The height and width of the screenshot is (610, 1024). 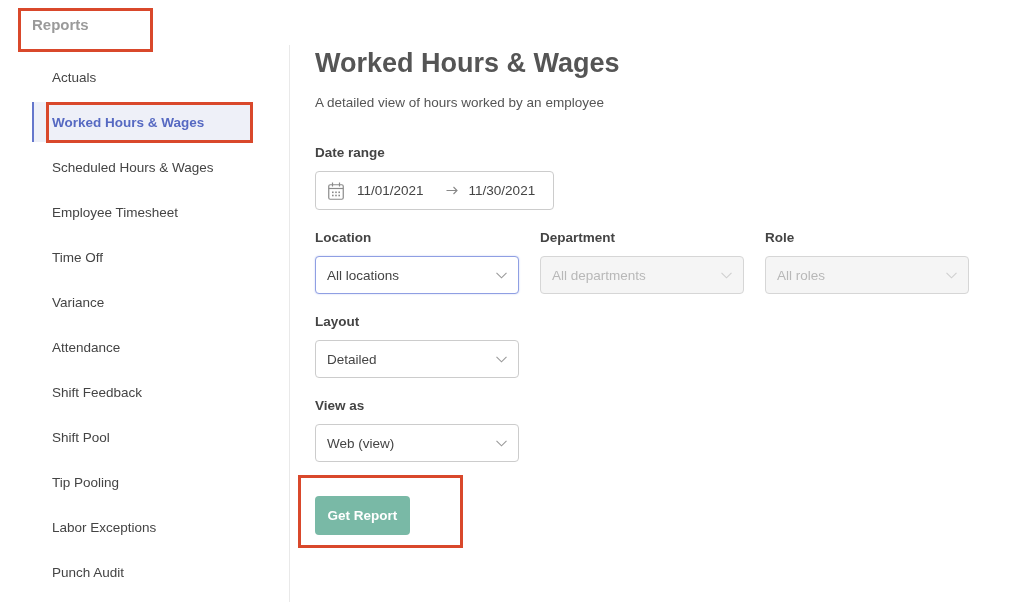 What do you see at coordinates (142, 212) in the screenshot?
I see `sidebar-item: Employee Timesheet` at bounding box center [142, 212].